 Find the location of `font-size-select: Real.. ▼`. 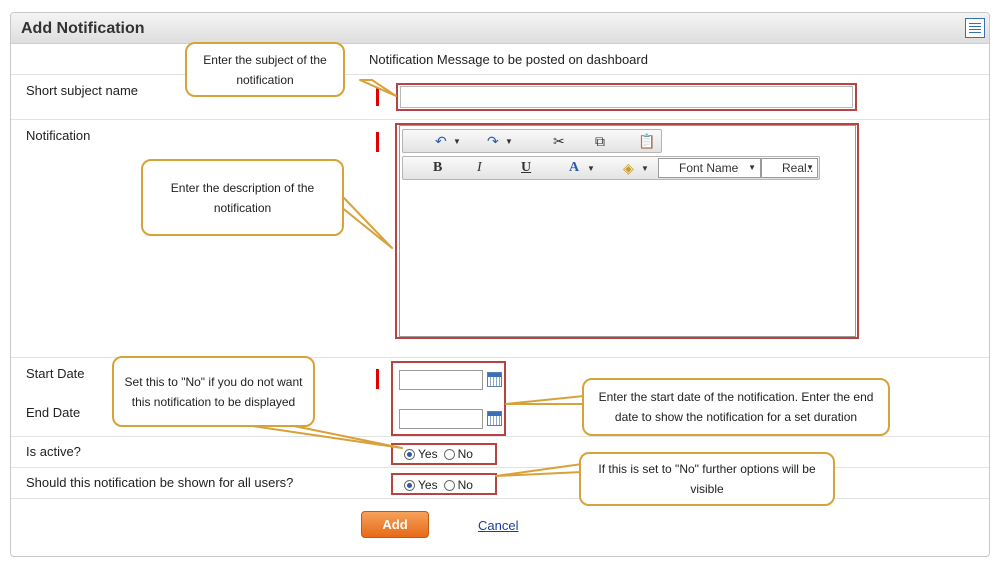

font-size-select: Real.. ▼ is located at coordinates (789, 168).